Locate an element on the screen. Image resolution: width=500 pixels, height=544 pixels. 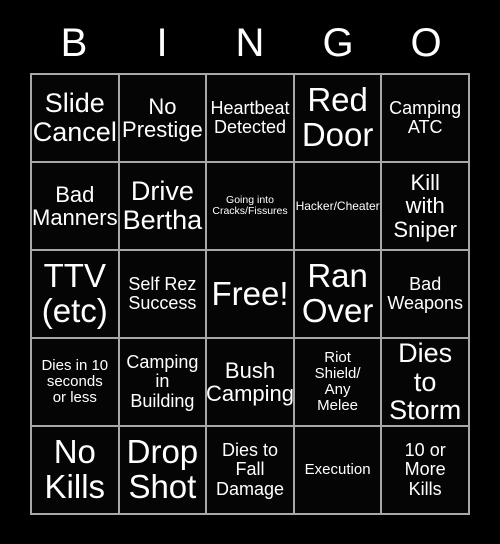
bingo-cell: Execution is located at coordinates (337, 470).